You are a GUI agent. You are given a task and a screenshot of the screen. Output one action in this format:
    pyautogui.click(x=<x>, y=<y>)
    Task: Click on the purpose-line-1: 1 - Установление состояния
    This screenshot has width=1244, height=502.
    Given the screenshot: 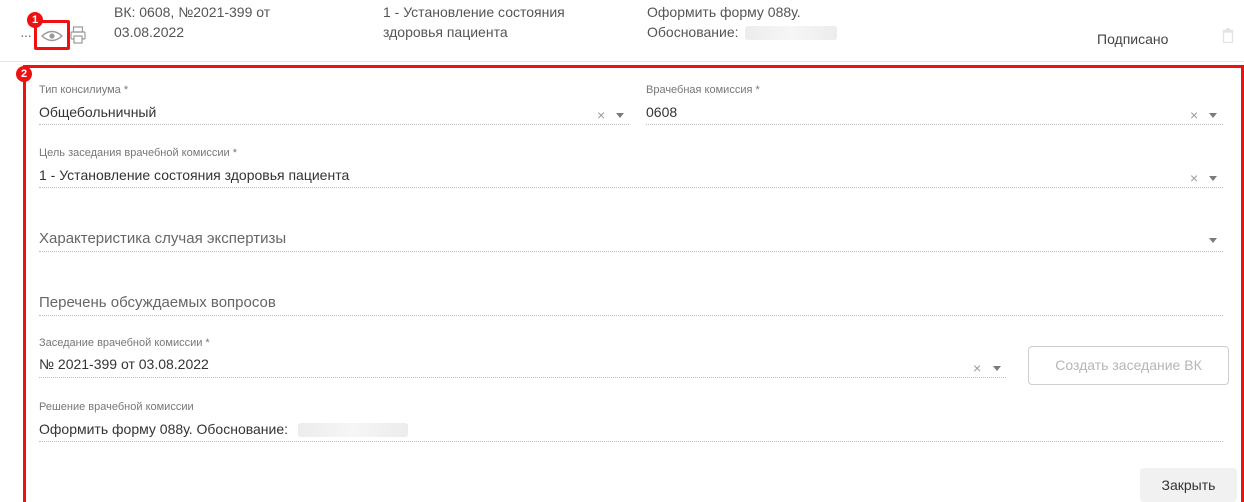 What is the action you would take?
    pyautogui.click(x=474, y=12)
    